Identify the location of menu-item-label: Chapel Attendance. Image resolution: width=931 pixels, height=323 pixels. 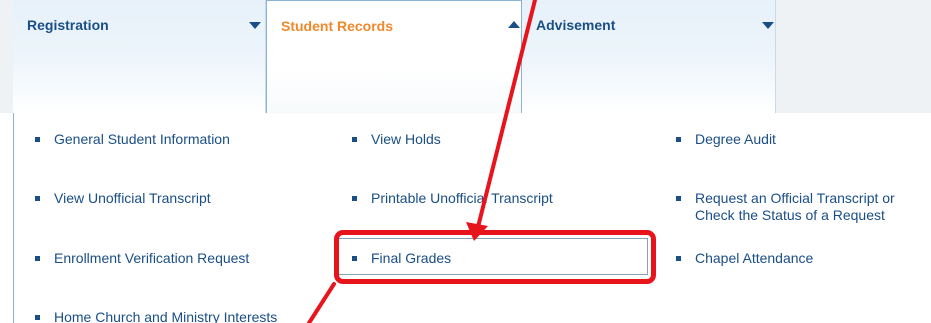
(754, 258).